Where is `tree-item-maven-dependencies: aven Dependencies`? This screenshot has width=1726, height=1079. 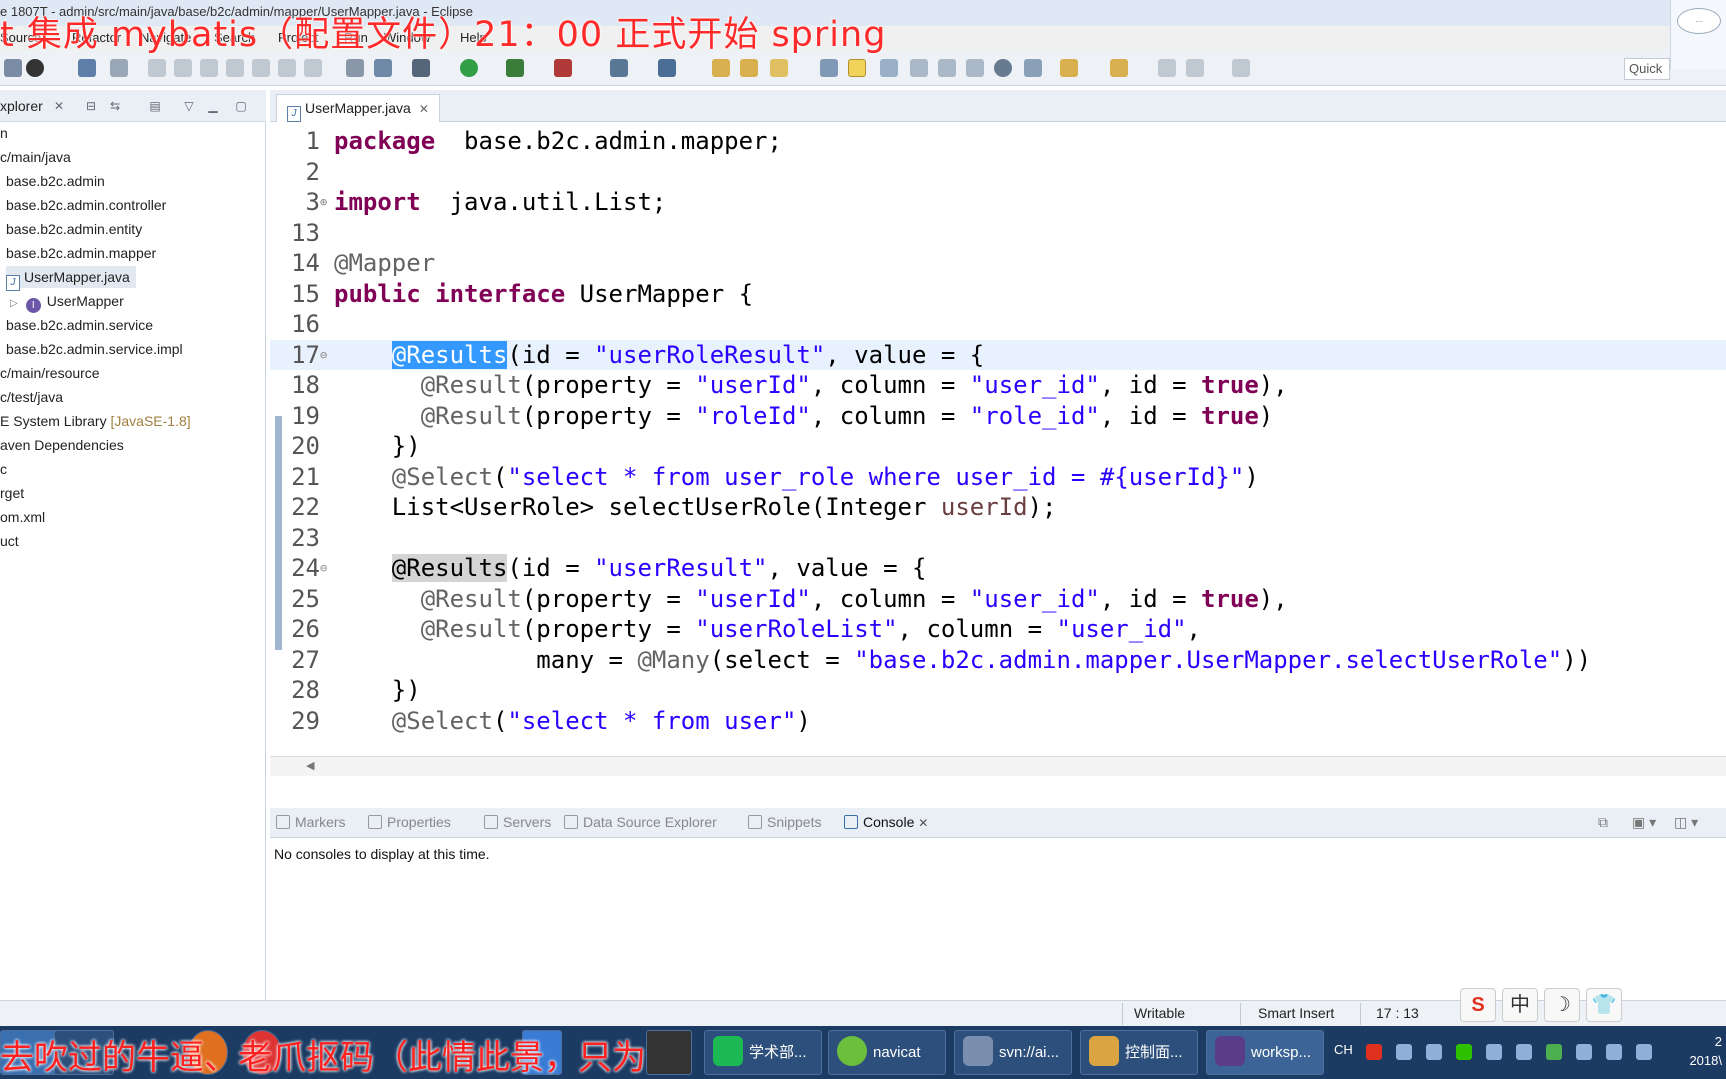
tree-item-maven-dependencies: aven Dependencies is located at coordinates (62, 445).